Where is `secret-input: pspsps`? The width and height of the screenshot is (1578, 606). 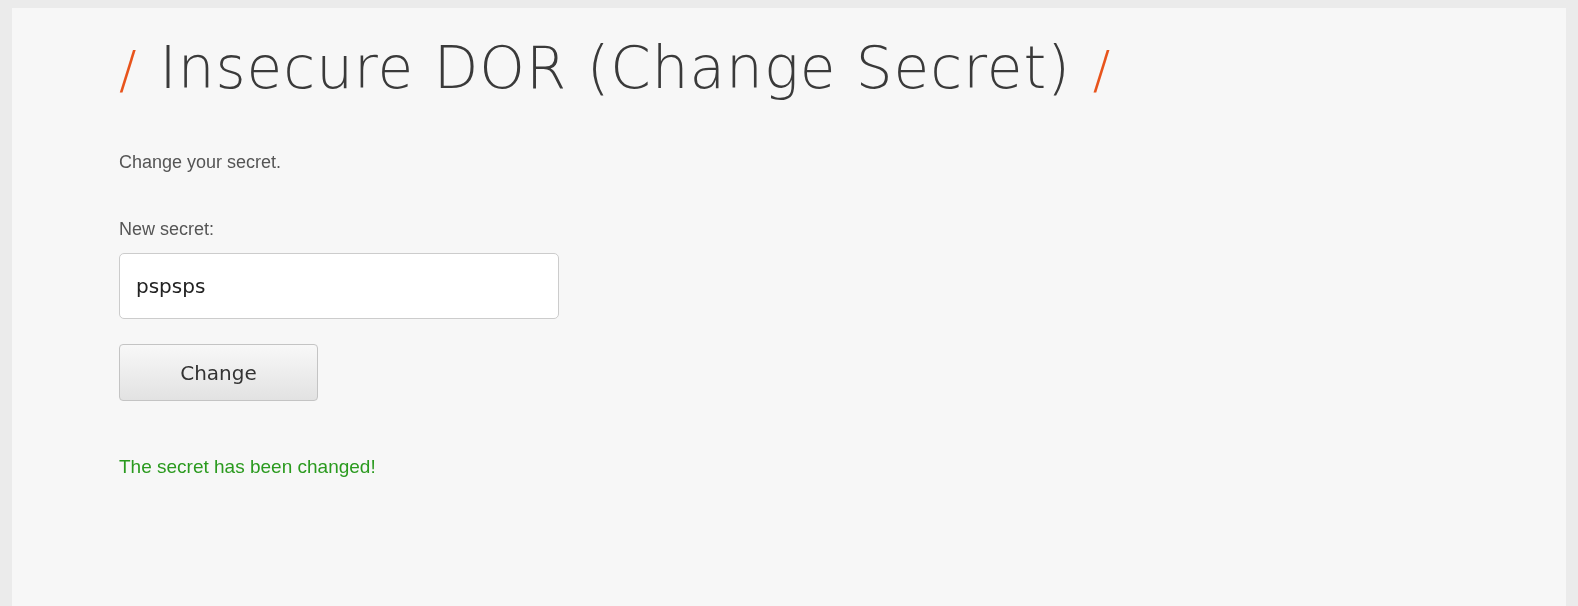
secret-input: pspsps is located at coordinates (339, 286).